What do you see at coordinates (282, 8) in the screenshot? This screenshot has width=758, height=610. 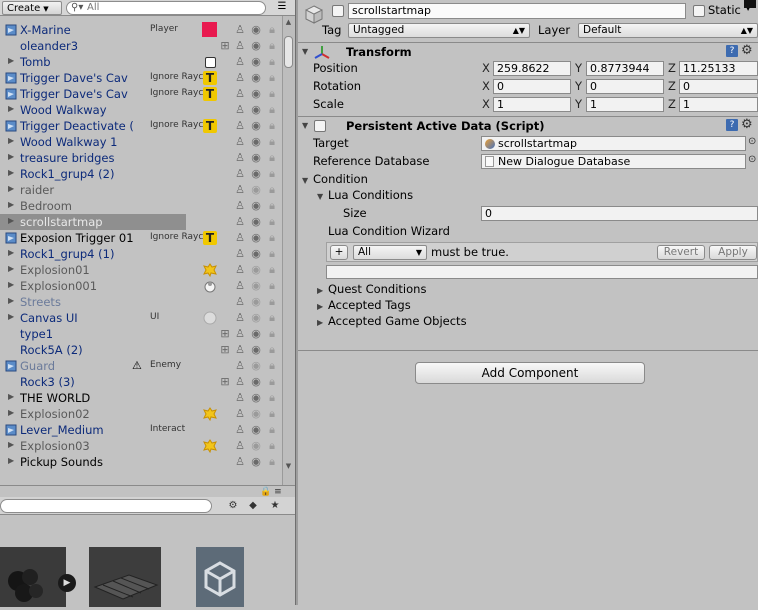 I see `hierarchy-options-icon: ☰` at bounding box center [282, 8].